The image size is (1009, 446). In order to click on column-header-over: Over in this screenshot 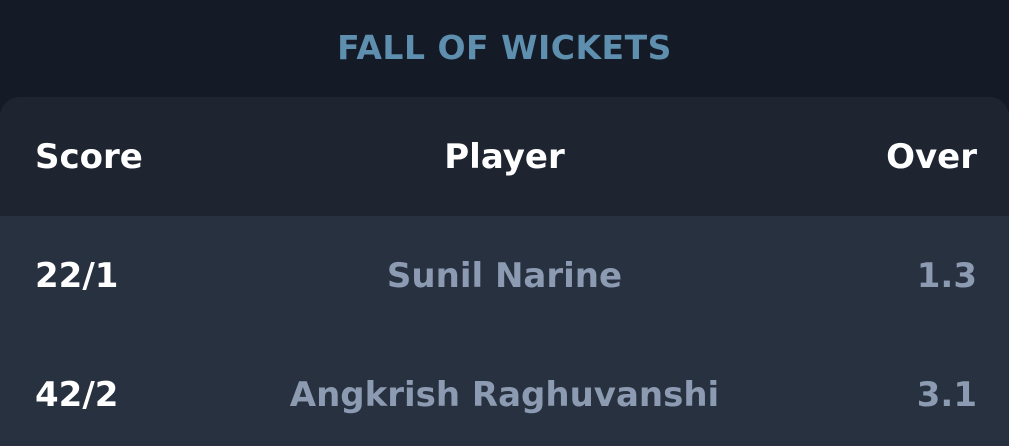, I will do `click(931, 156)`.